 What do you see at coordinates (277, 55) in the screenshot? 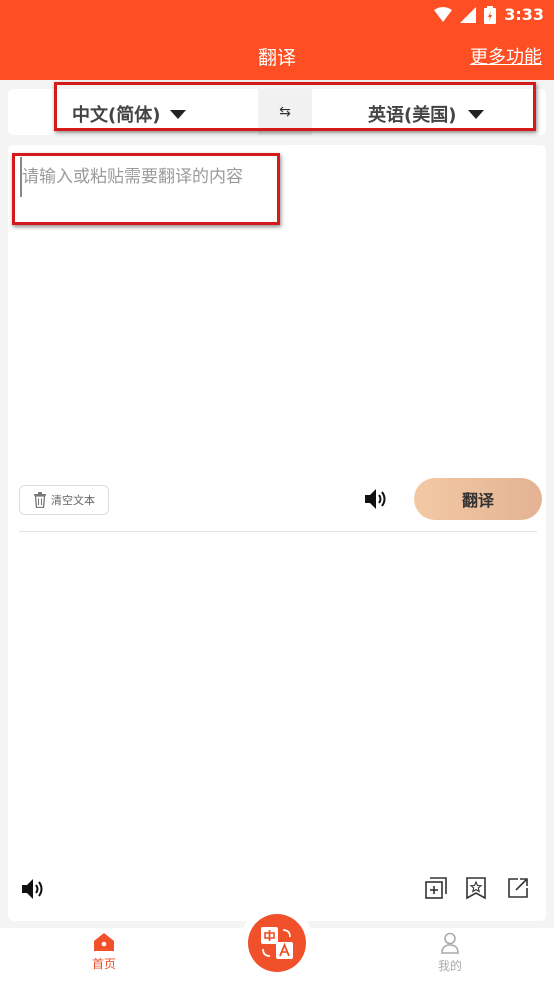
I see `title-bar: 翻译 更多功能` at bounding box center [277, 55].